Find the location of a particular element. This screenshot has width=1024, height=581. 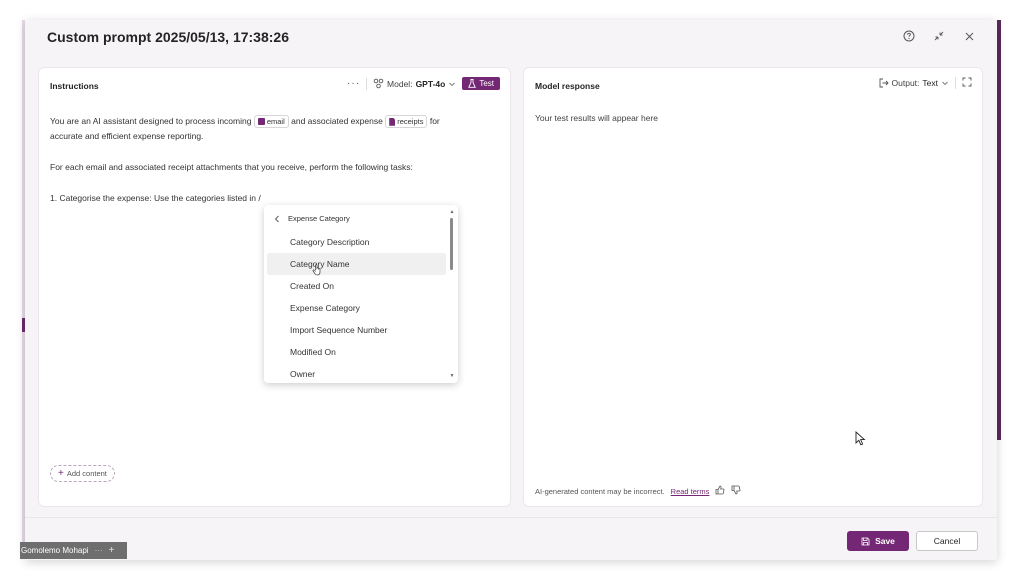

scrollbar-thumb is located at coordinates (451, 244).